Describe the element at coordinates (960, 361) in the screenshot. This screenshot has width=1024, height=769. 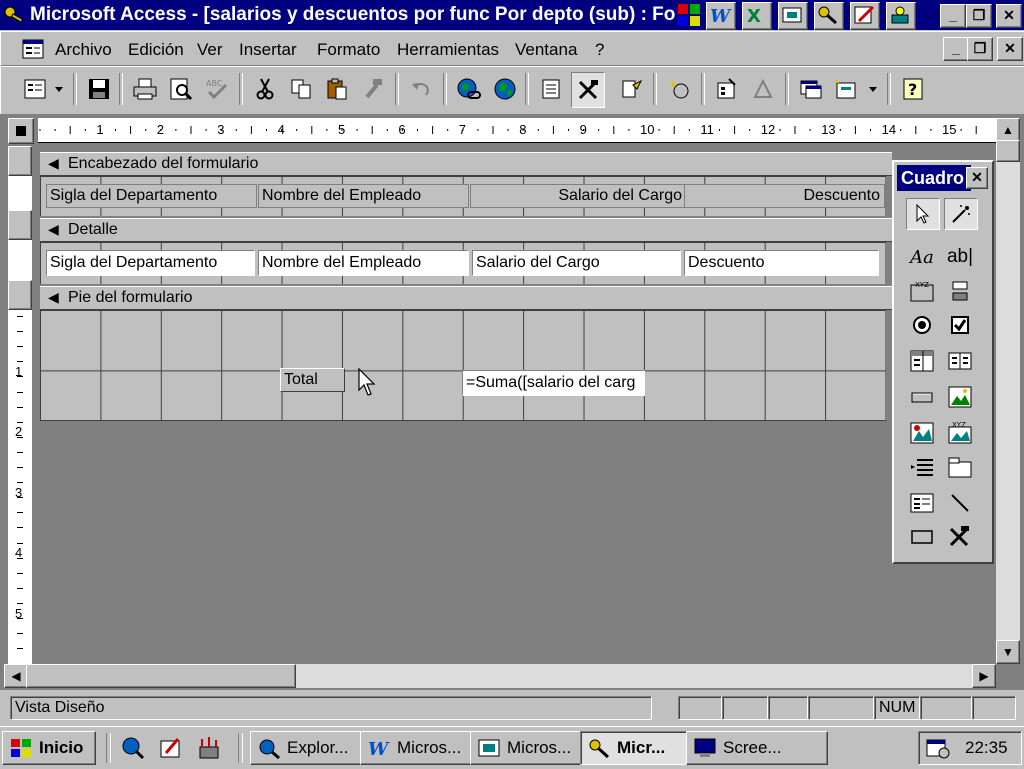
I see `tool-list-box` at that location.